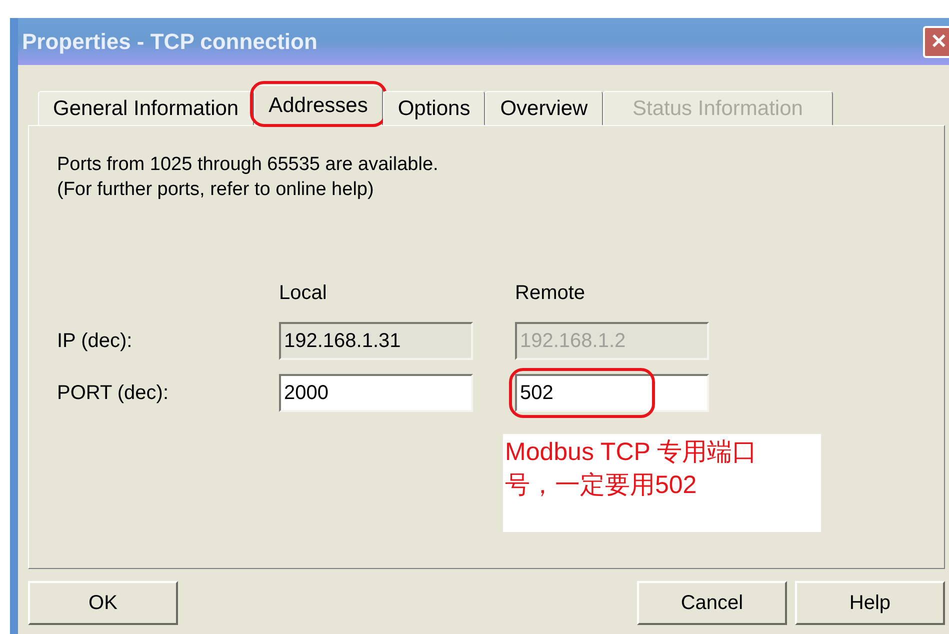 The image size is (949, 634). Describe the element at coordinates (612, 393) in the screenshot. I see `input-field: 502` at that location.